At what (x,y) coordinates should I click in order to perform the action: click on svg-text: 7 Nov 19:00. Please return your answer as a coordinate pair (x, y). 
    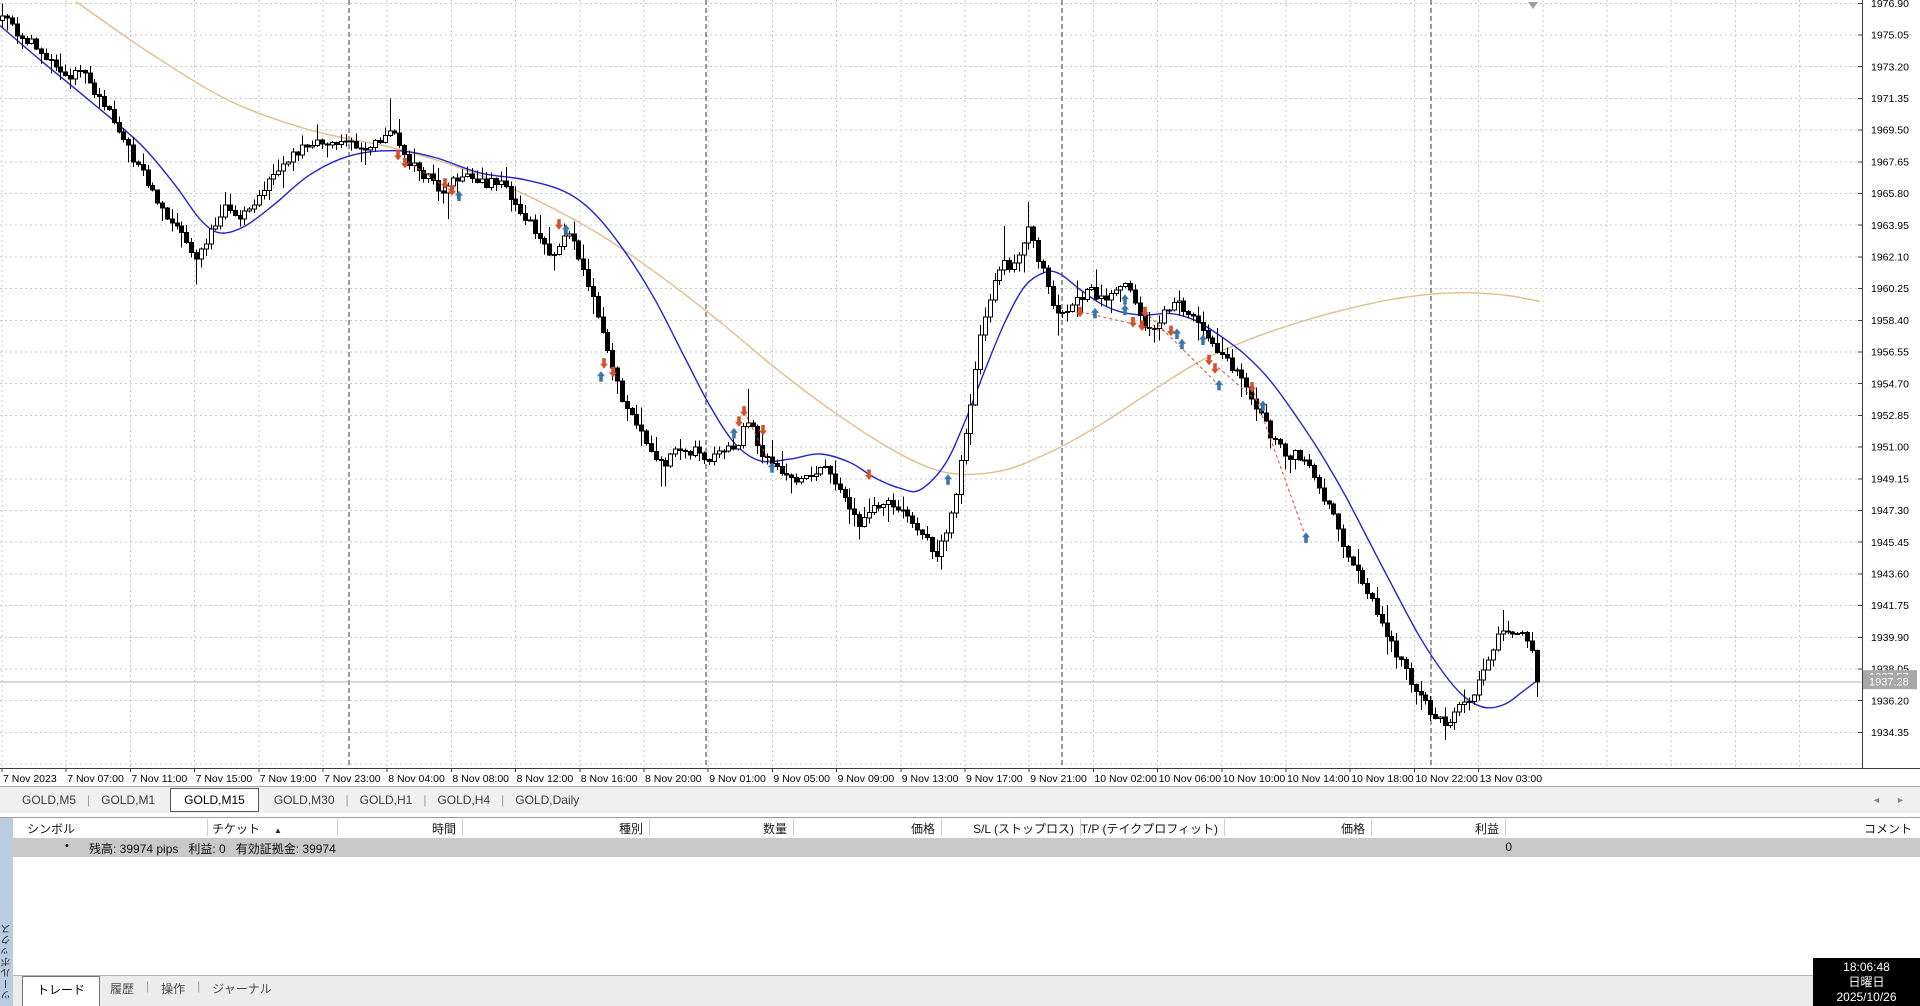
    Looking at the image, I should click on (288, 779).